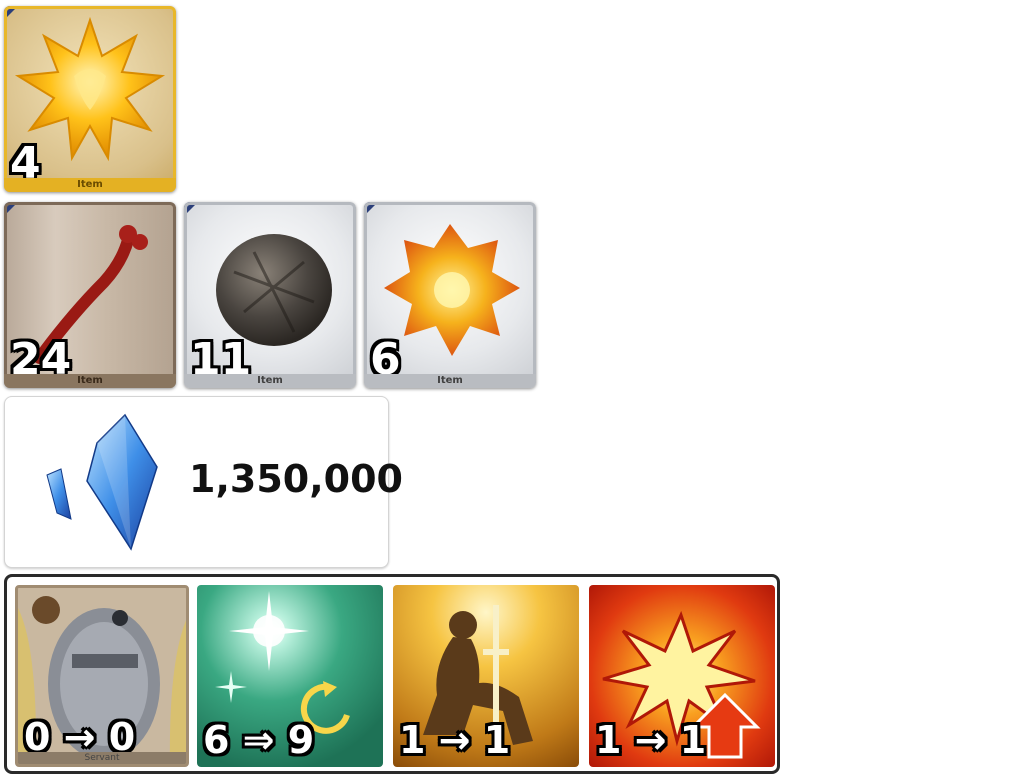  Describe the element at coordinates (102, 676) in the screenshot. I see `servant-portrait-tile: 0 → 0 Servant` at that location.